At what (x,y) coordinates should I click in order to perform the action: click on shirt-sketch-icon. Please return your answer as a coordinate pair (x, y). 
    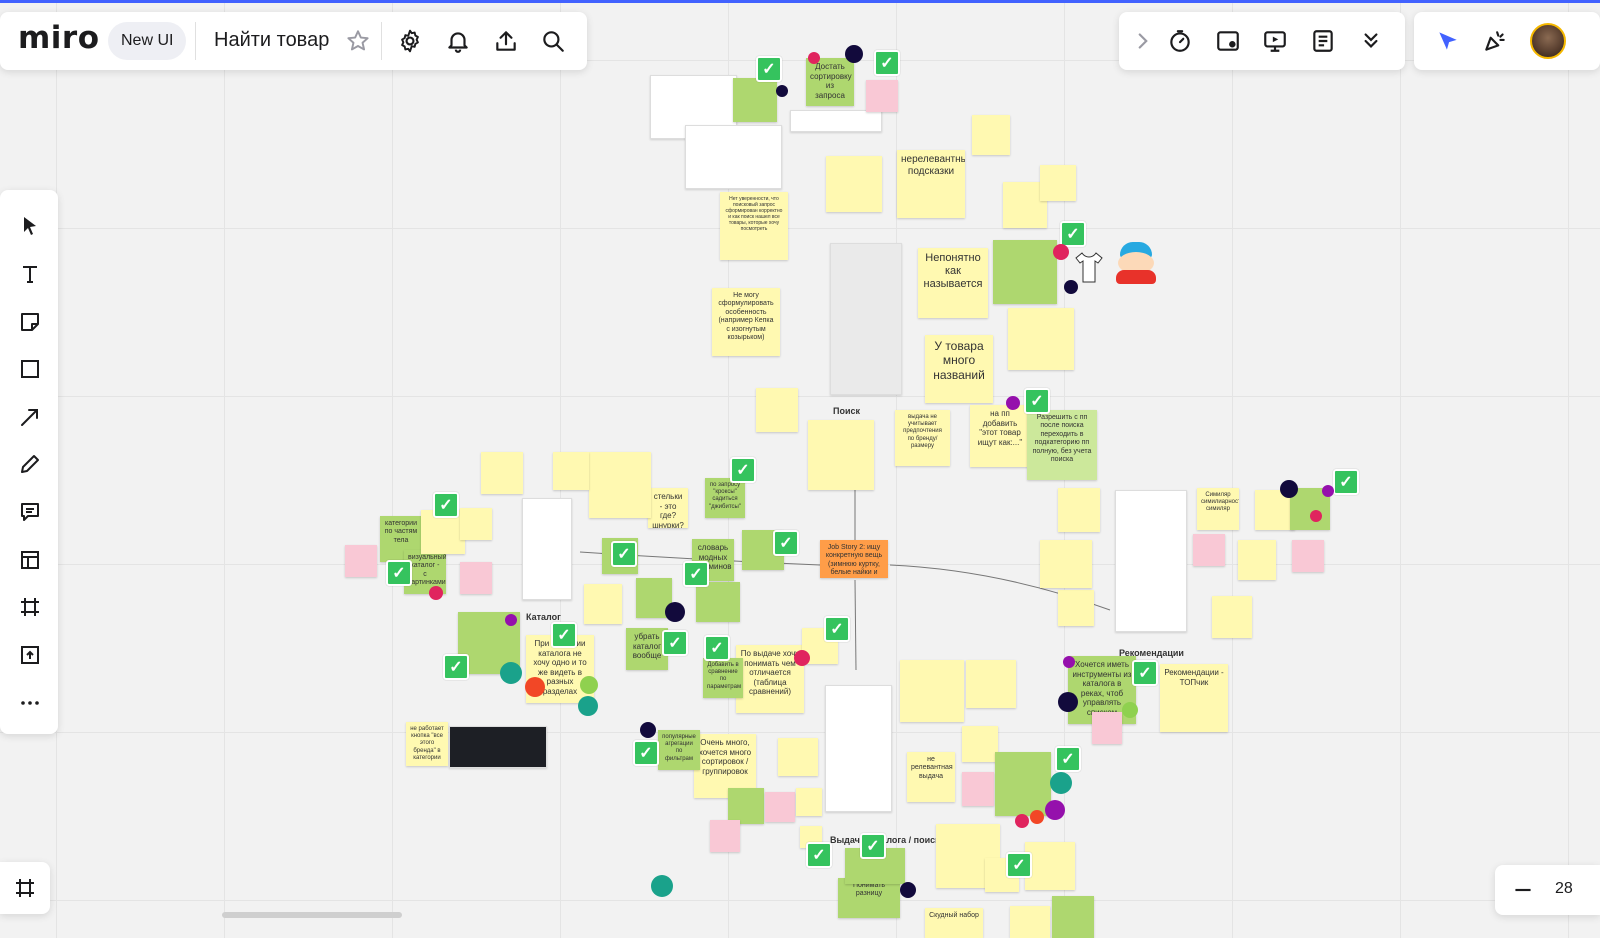
    Looking at the image, I should click on (1089, 267).